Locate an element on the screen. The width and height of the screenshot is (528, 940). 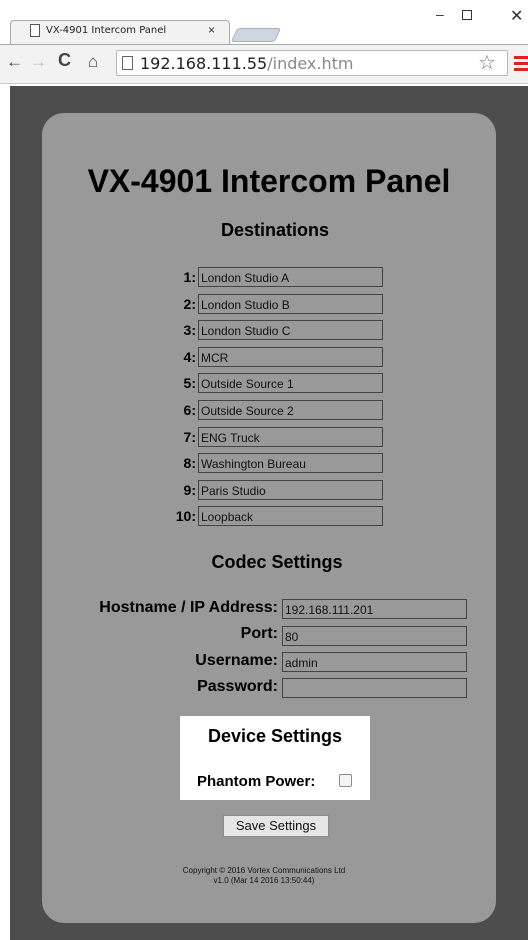
port-field: 80 is located at coordinates (374, 636).